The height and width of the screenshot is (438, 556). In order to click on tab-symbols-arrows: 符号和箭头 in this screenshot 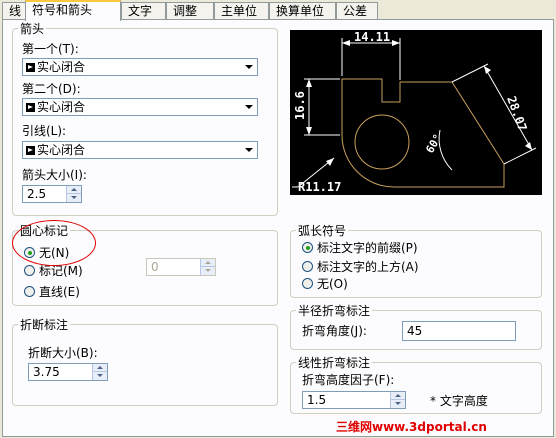, I will do `click(73, 10)`.